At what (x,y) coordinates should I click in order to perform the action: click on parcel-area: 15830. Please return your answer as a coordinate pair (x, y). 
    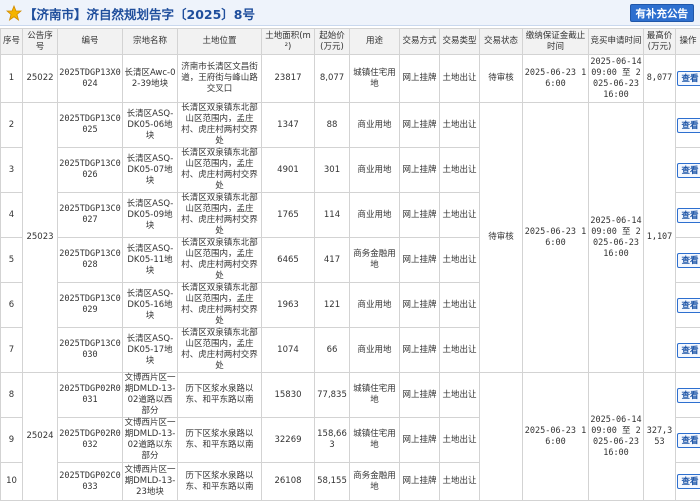
    Looking at the image, I should click on (288, 395).